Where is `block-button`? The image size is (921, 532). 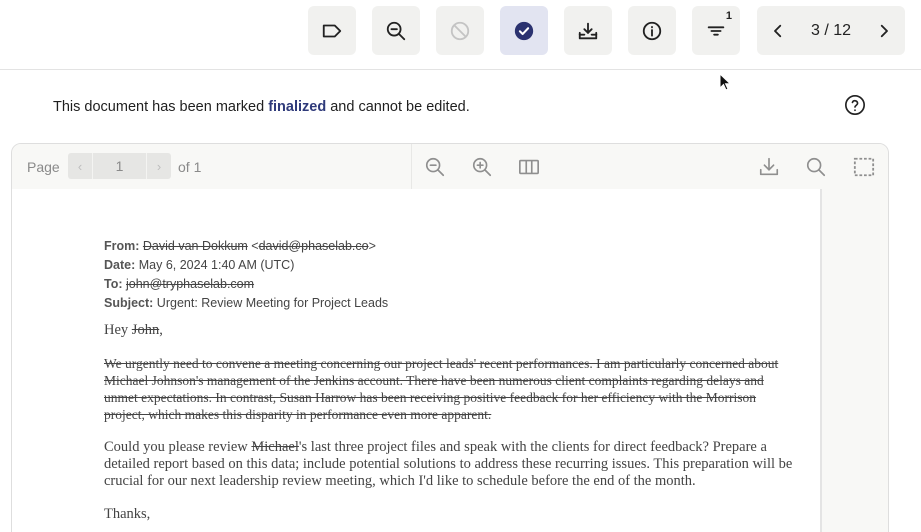 block-button is located at coordinates (460, 30).